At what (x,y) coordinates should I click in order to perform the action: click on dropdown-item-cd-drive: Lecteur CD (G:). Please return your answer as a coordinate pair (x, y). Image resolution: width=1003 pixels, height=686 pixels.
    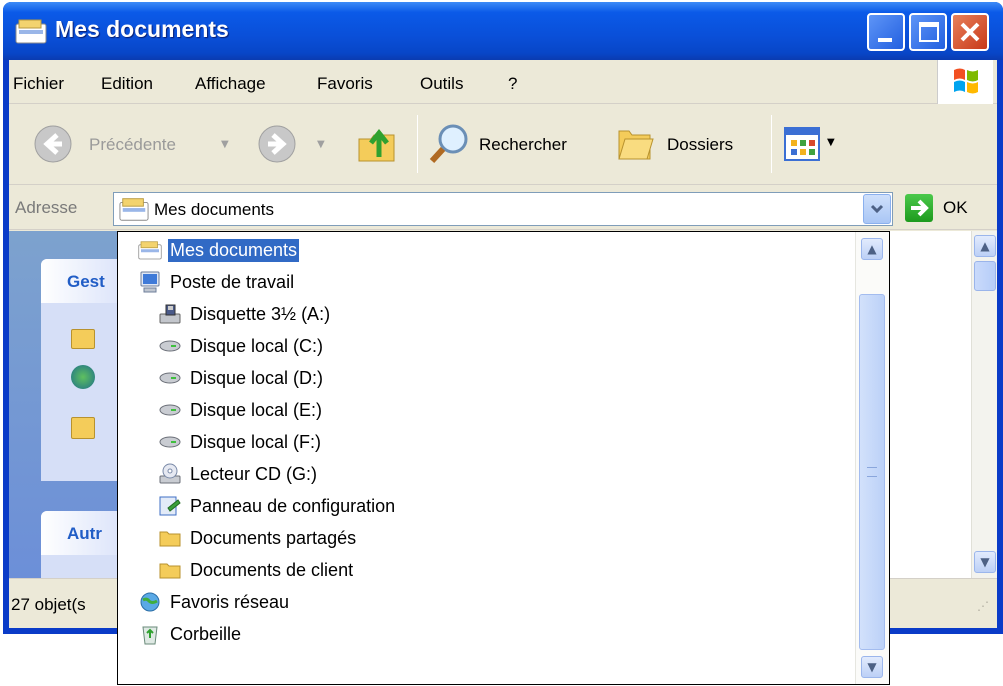
    Looking at the image, I should click on (238, 474).